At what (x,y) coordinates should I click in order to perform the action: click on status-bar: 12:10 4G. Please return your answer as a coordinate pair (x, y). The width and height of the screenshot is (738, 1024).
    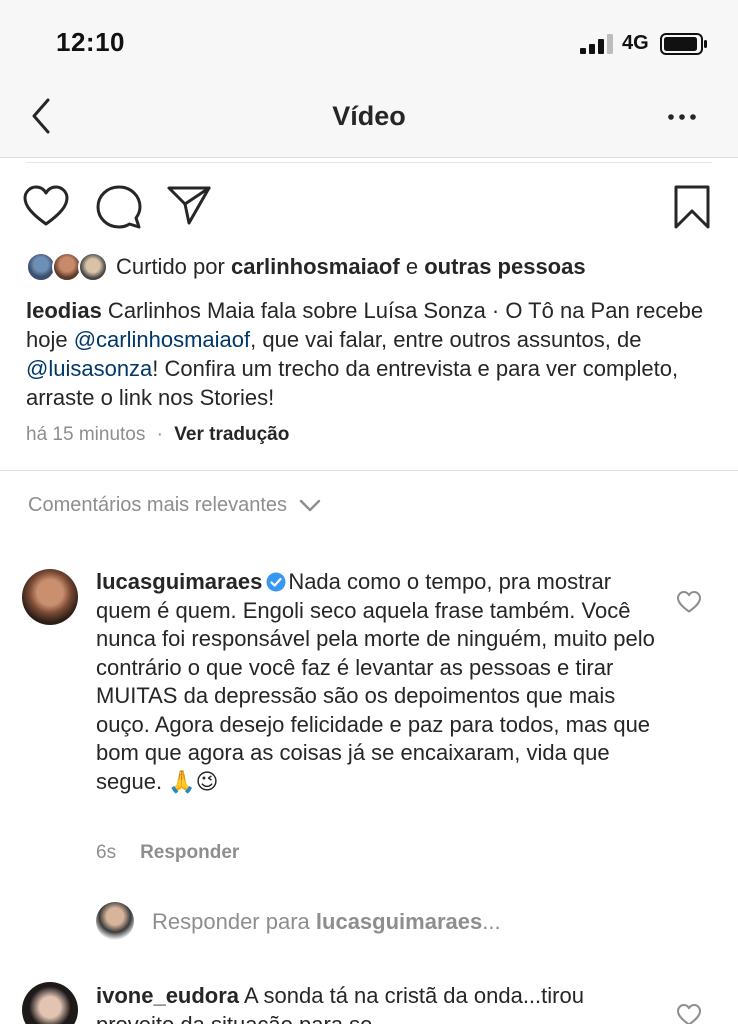
    Looking at the image, I should click on (369, 40).